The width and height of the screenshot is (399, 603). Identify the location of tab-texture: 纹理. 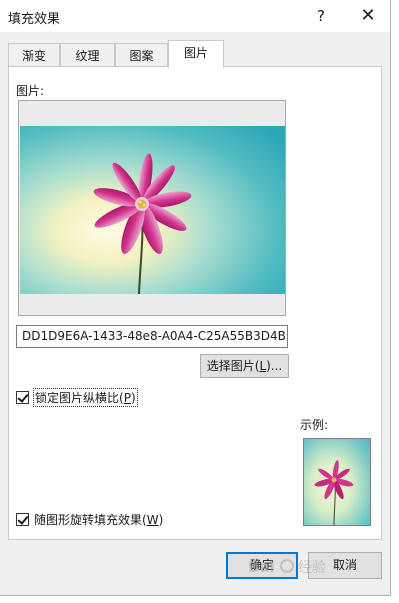
(87, 55).